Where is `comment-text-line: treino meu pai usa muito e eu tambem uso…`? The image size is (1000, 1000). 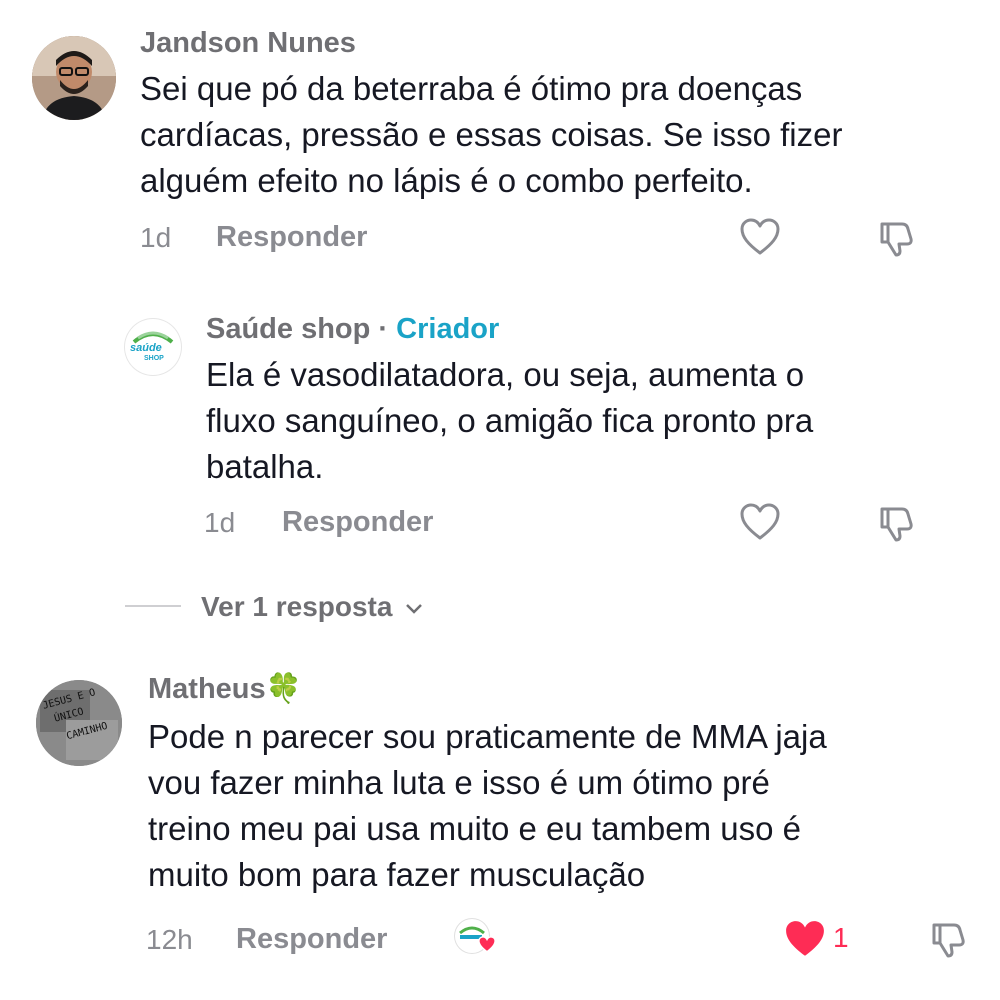
comment-text-line: treino meu pai usa muito e eu tambem uso… is located at coordinates (475, 828).